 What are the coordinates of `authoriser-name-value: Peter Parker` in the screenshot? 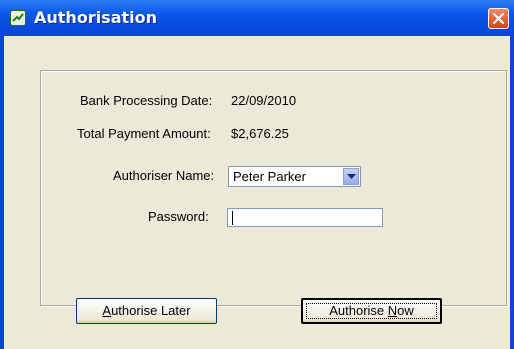 It's located at (269, 176).